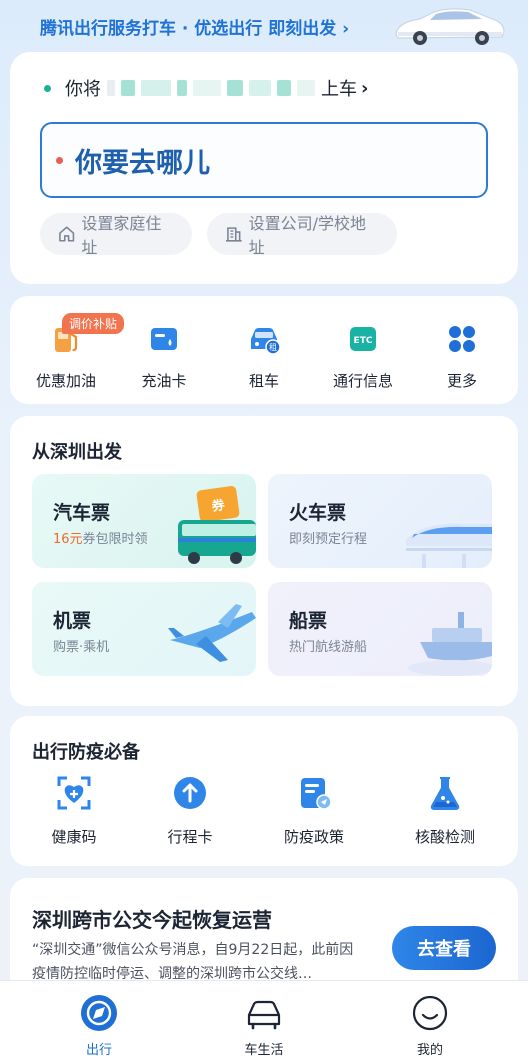 The width and height of the screenshot is (528, 1063). What do you see at coordinates (444, 837) in the screenshot?
I see `epidemic-label: 核酸检测` at bounding box center [444, 837].